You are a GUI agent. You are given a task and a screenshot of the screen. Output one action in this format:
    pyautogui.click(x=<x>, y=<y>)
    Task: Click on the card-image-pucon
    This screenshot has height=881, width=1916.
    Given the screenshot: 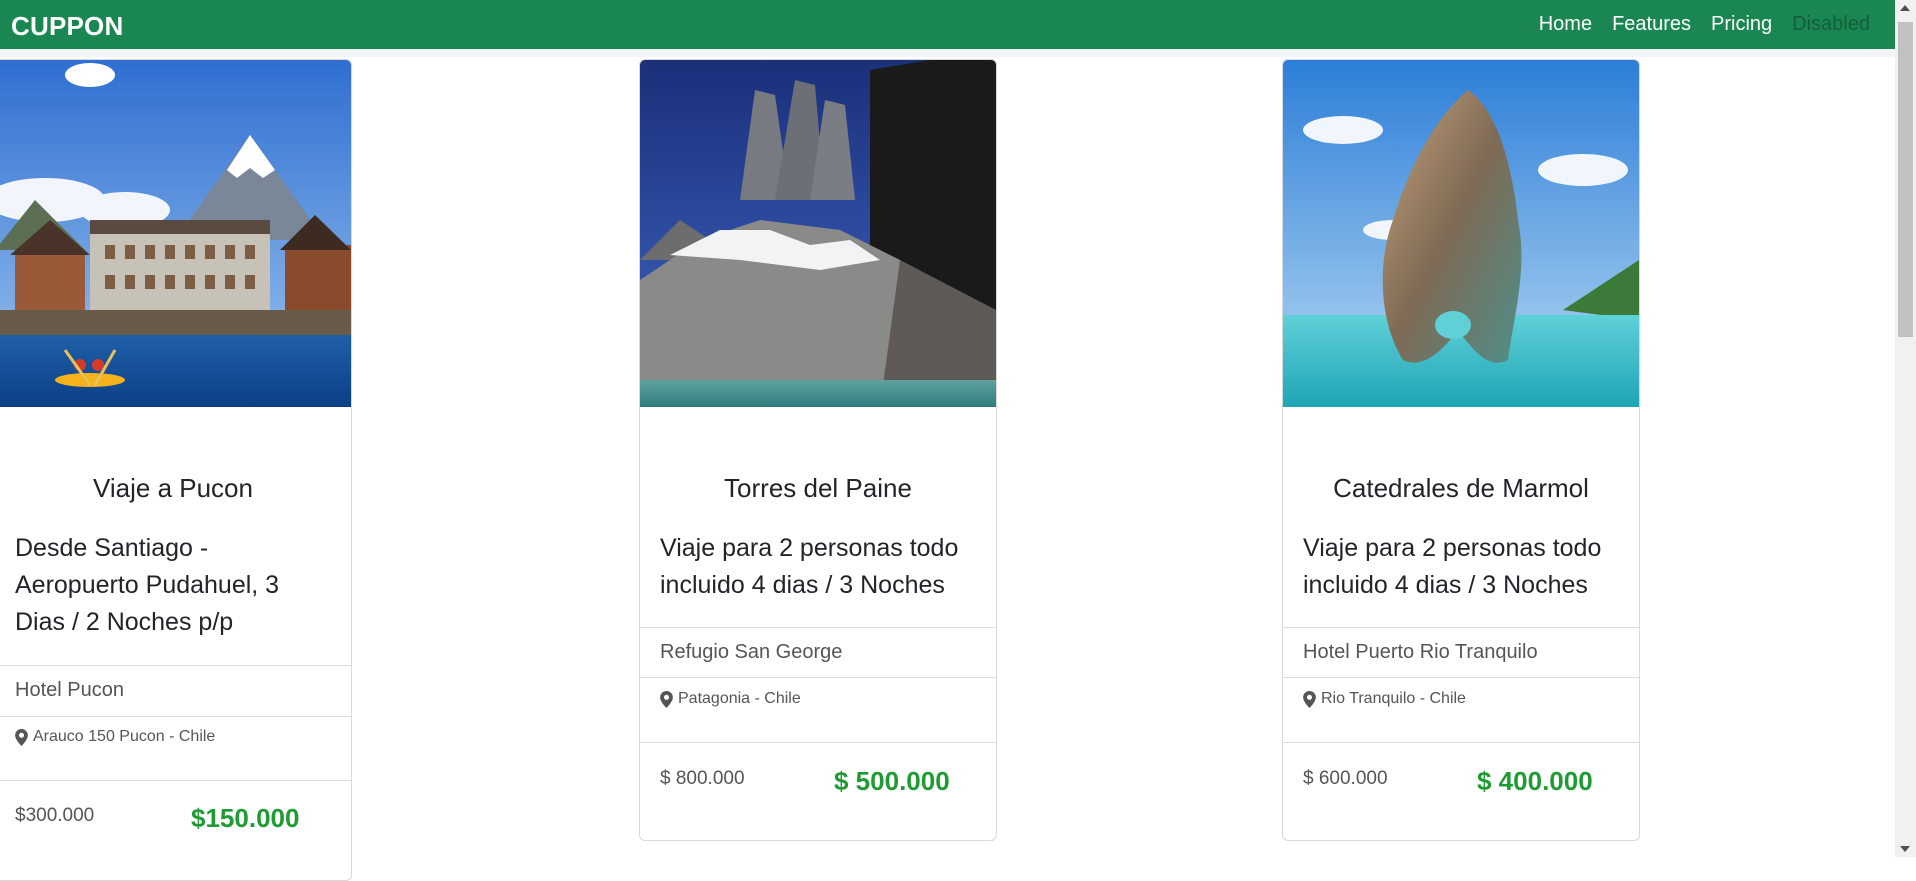 What is the action you would take?
    pyautogui.click(x=175, y=233)
    